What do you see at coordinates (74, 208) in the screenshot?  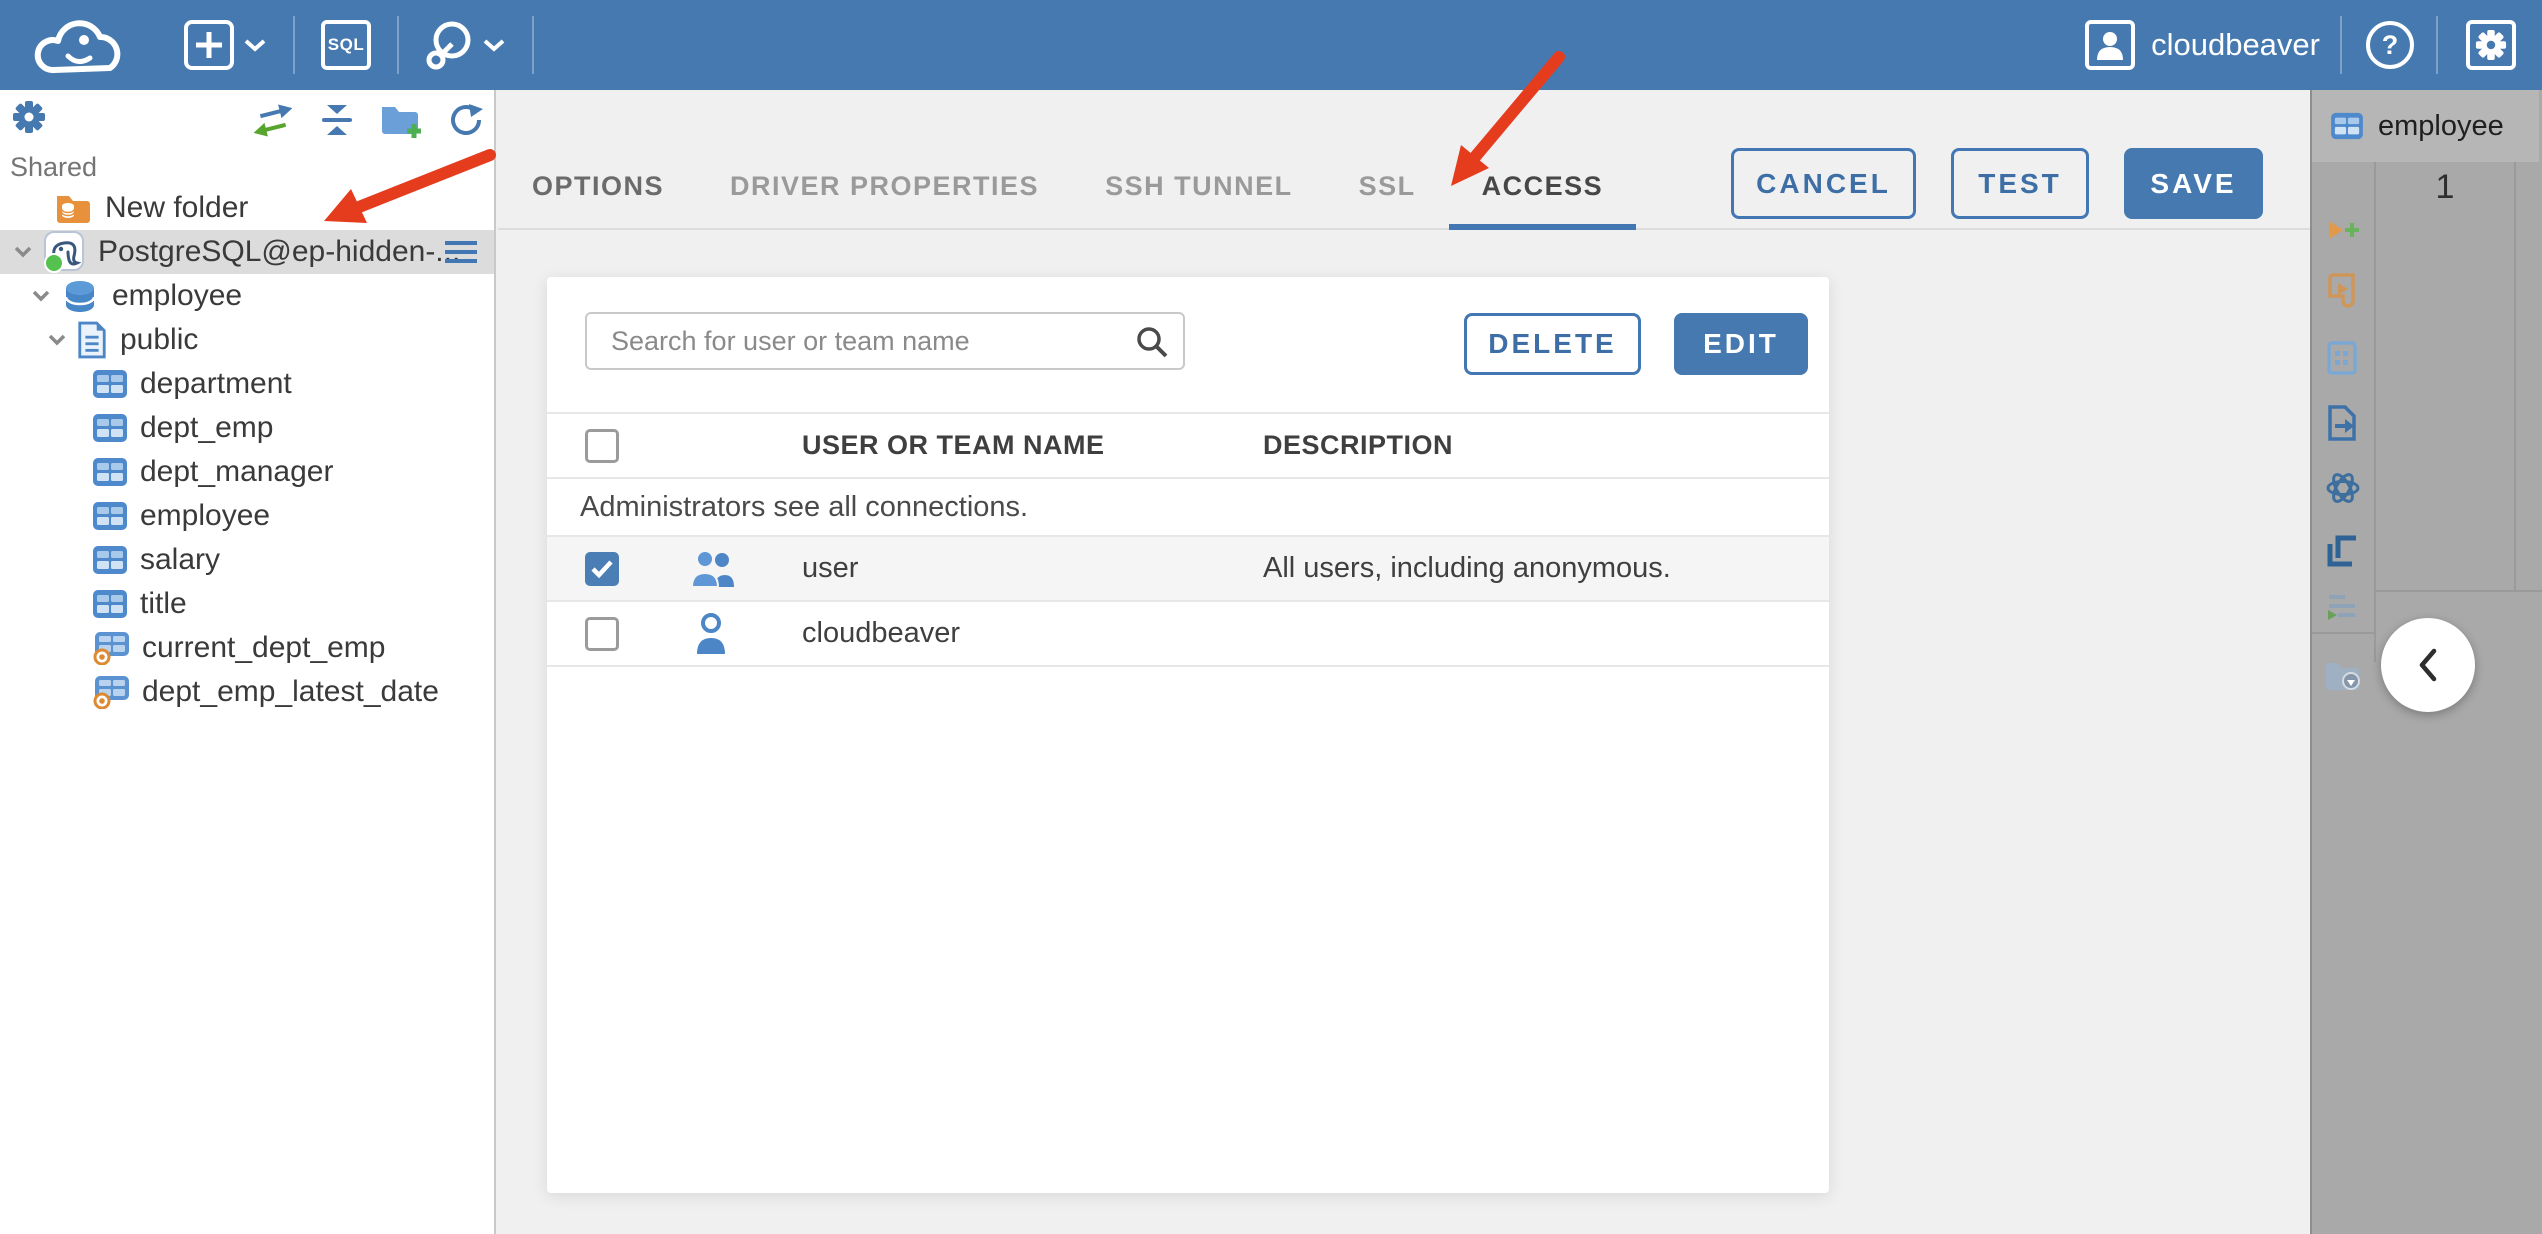 I see `folder-database-icon` at bounding box center [74, 208].